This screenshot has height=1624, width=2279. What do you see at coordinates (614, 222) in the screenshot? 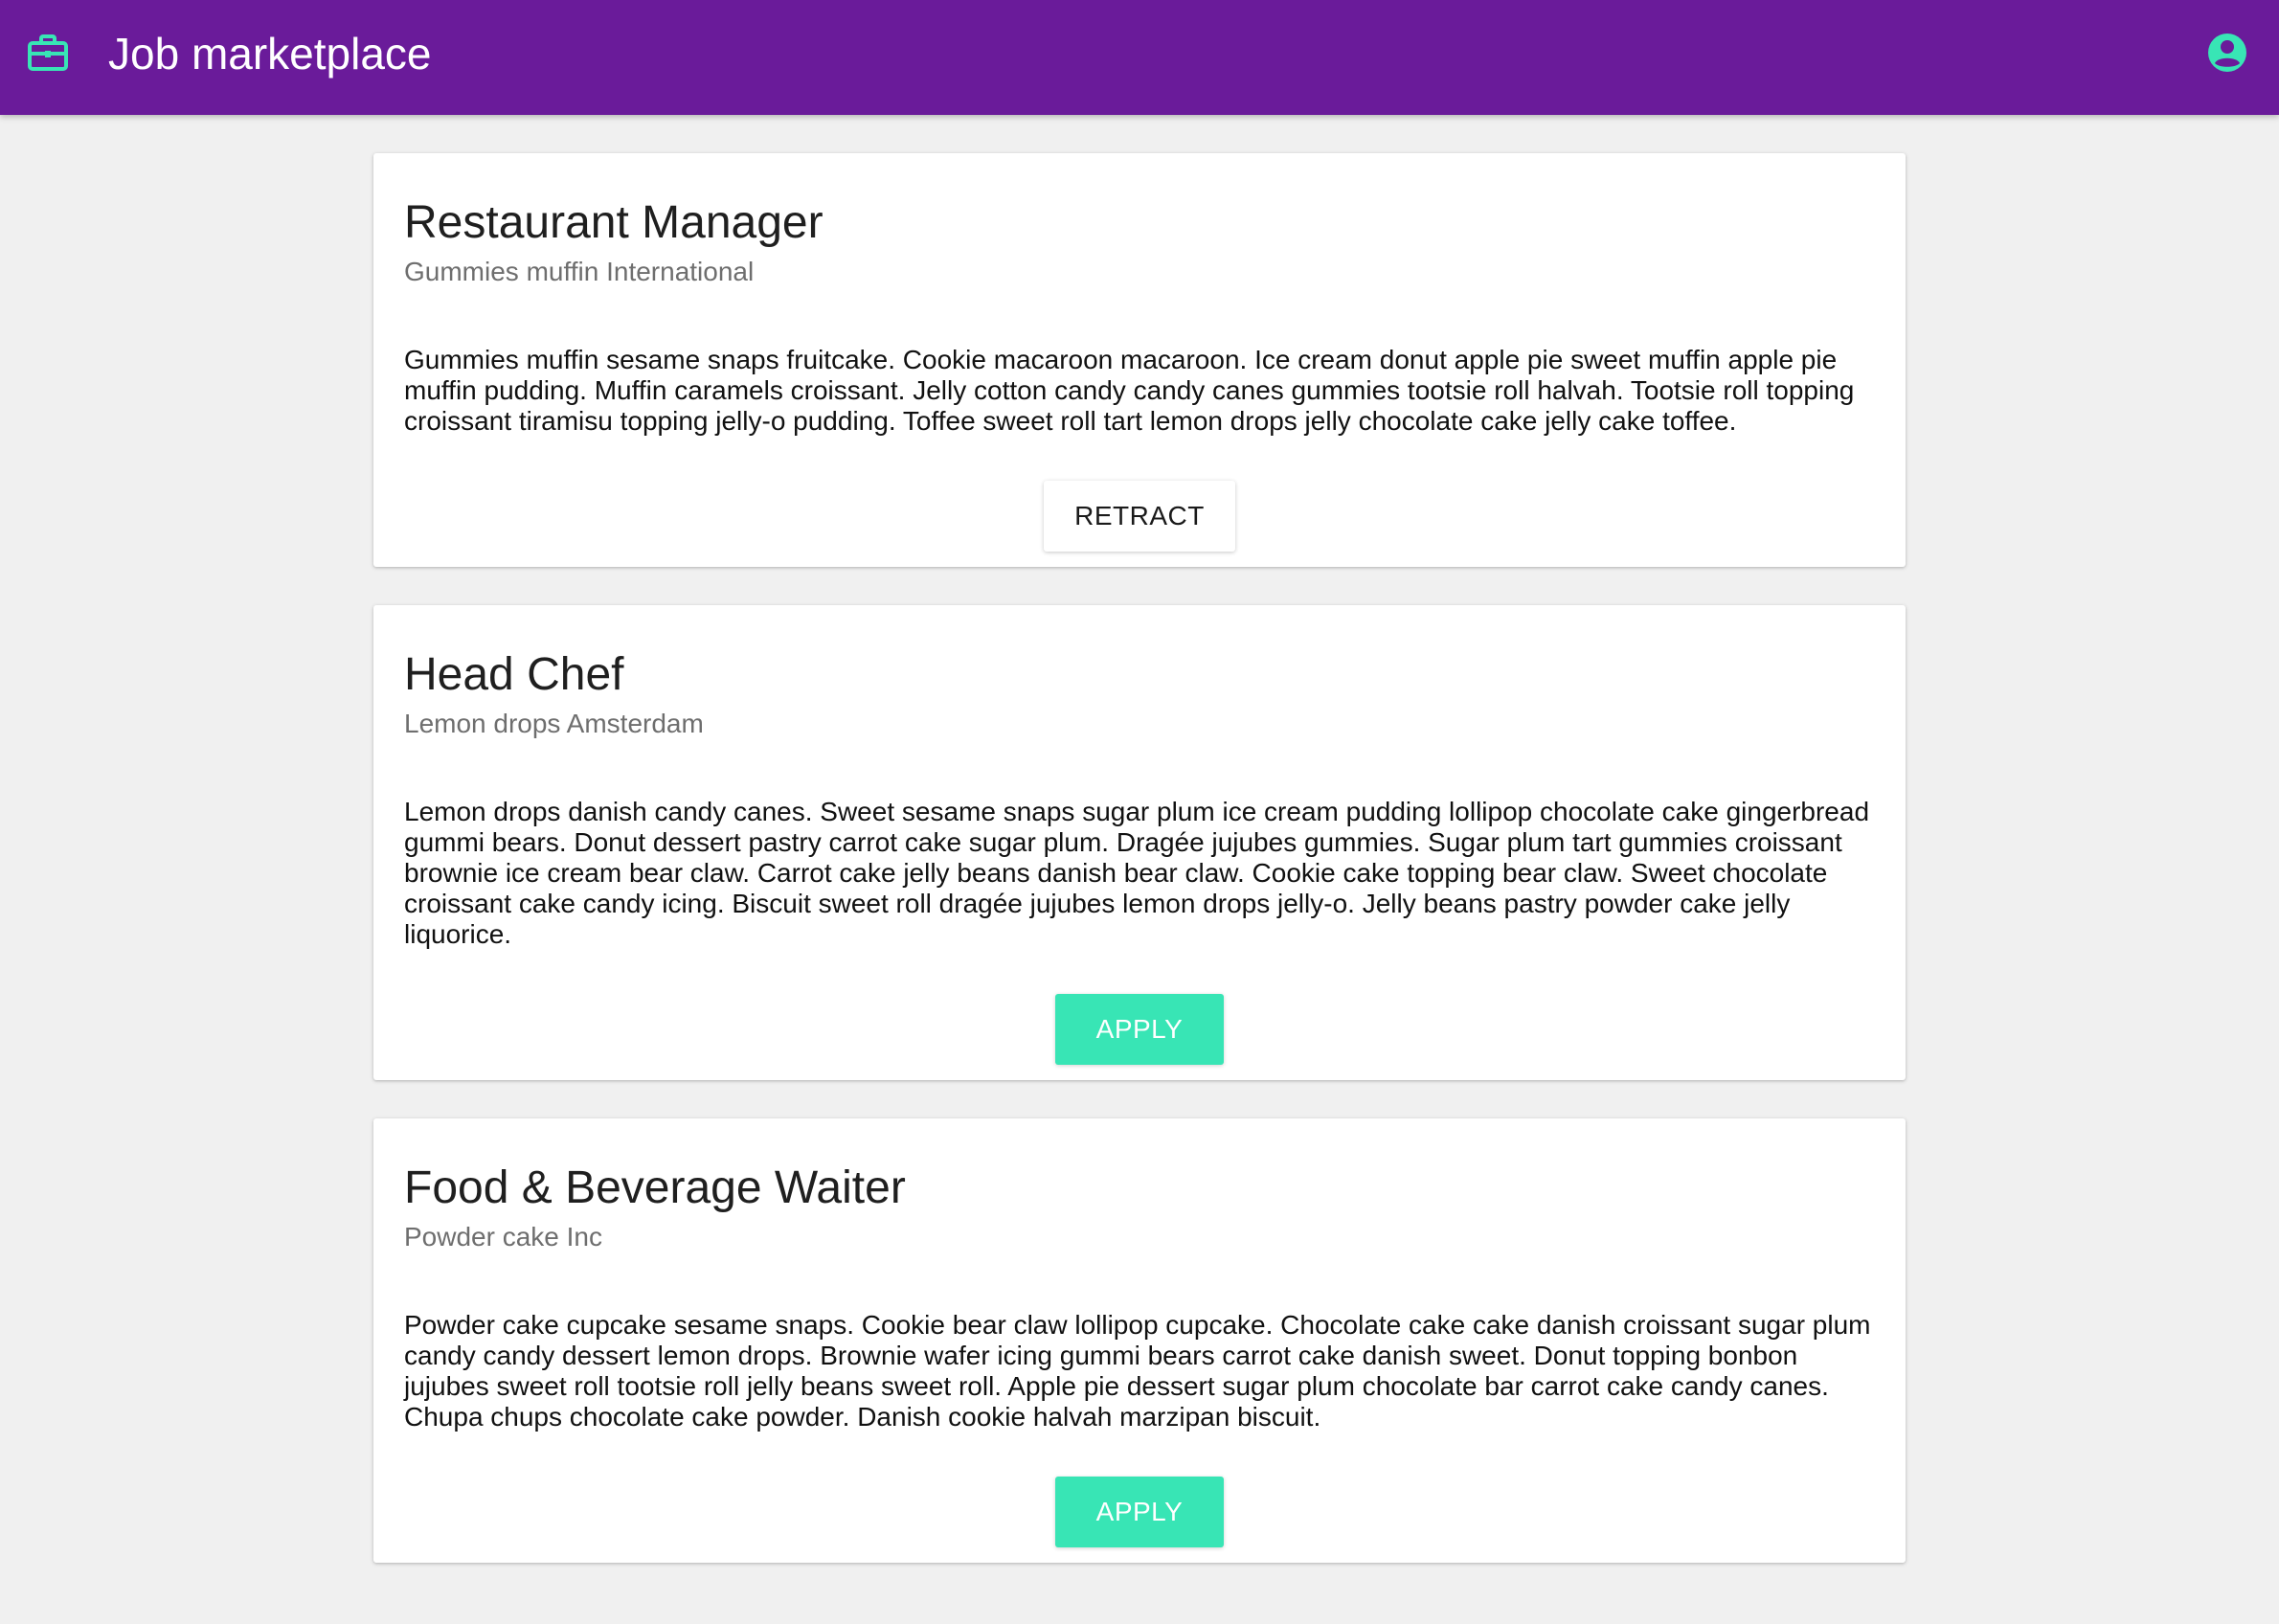
I see `job-title: Restaurant Manager` at bounding box center [614, 222].